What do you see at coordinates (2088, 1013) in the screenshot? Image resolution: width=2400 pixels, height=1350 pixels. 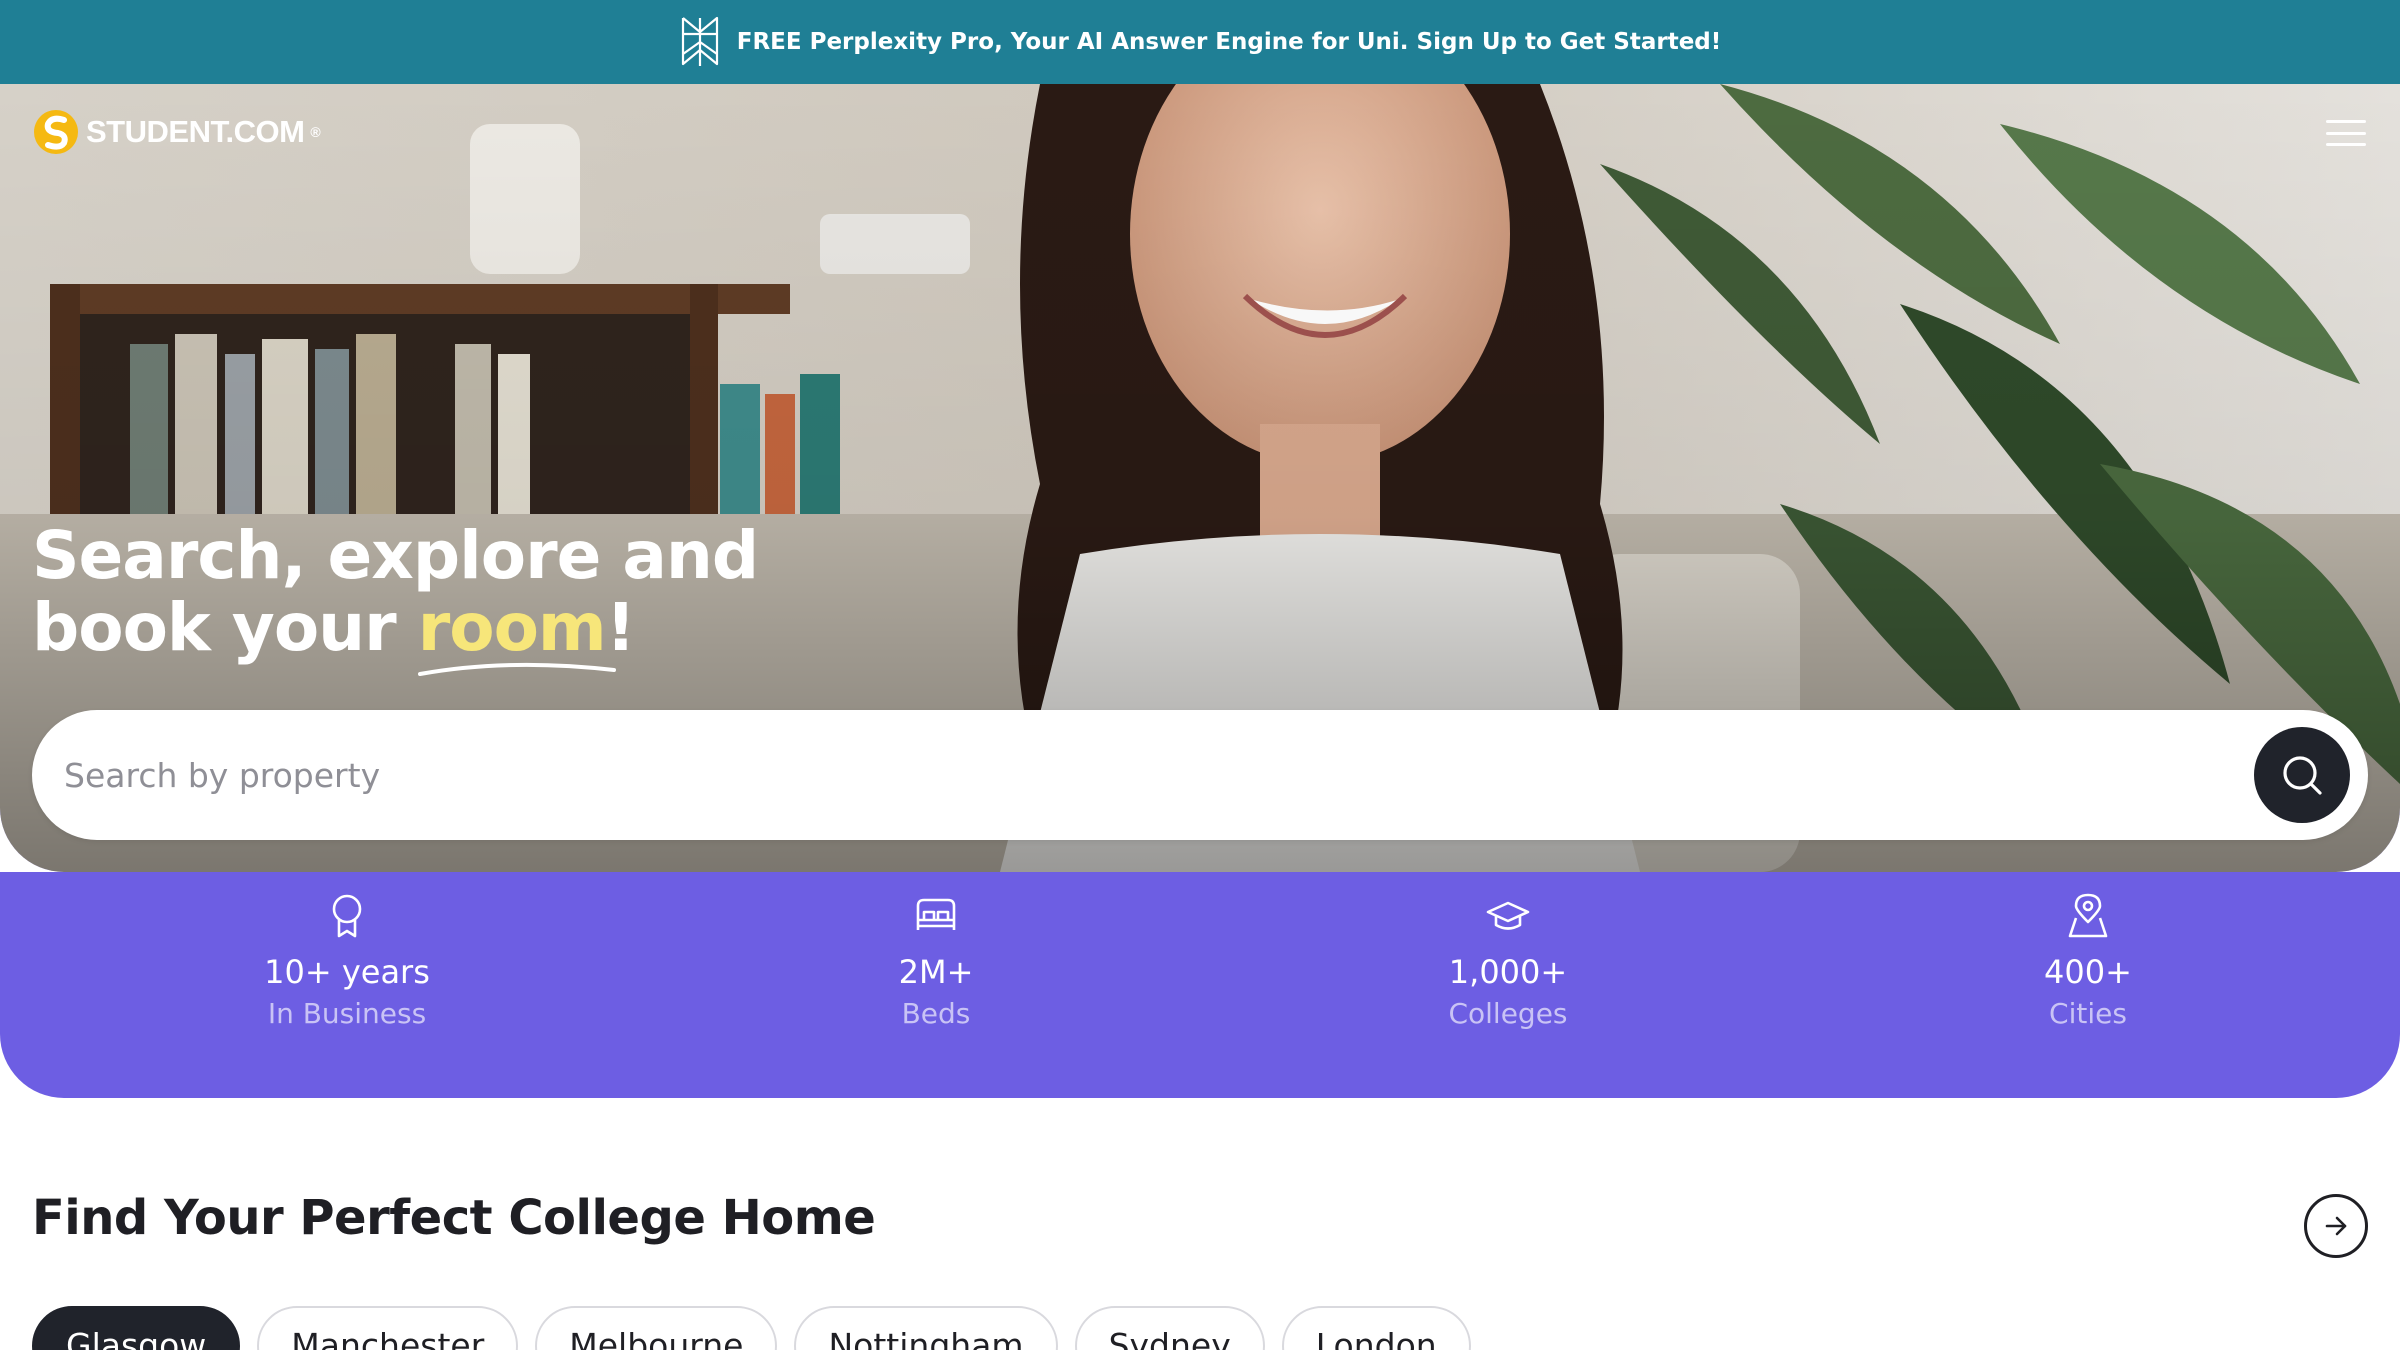 I see `stat-label: Cities` at bounding box center [2088, 1013].